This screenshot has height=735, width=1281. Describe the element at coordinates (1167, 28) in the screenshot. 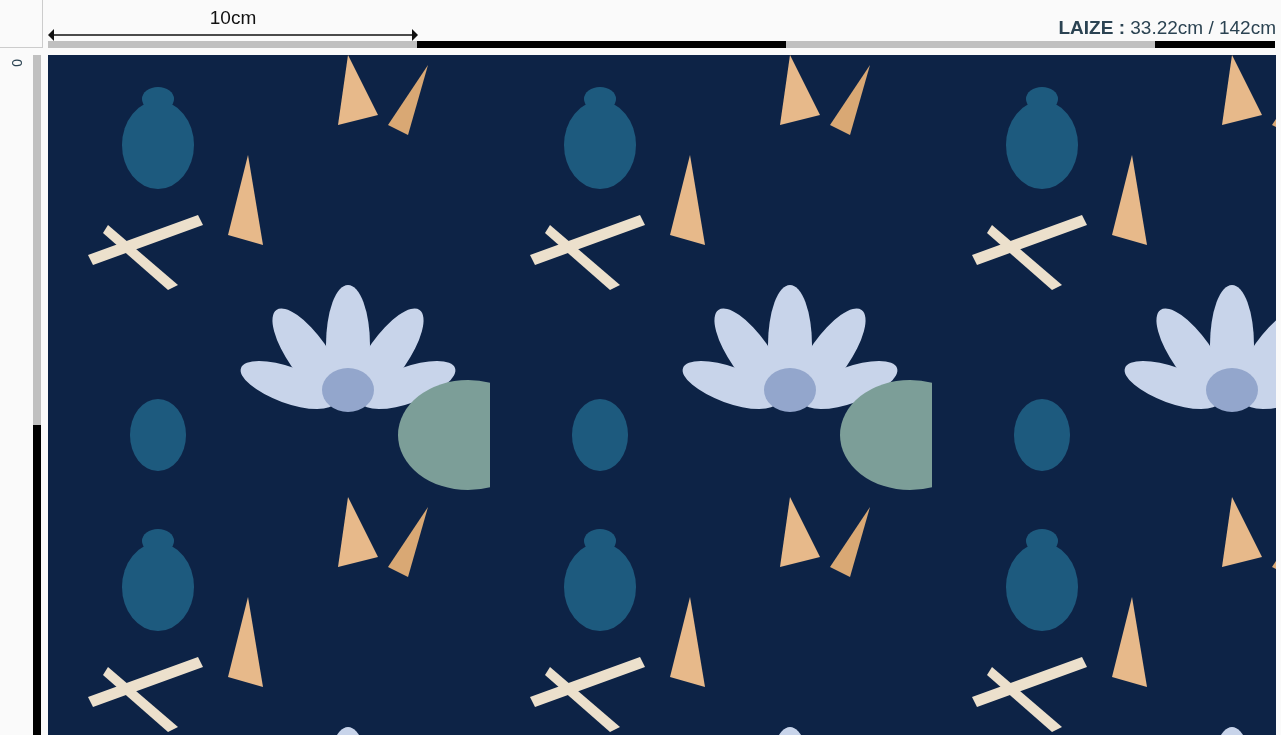

I see `width-info: LAIZE : 33.22cm / 142cm` at that location.